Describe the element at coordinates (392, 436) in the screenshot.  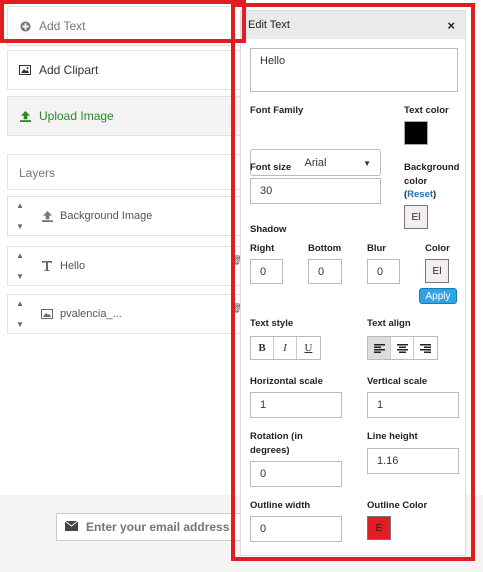
I see `line-height-label: Line height` at that location.